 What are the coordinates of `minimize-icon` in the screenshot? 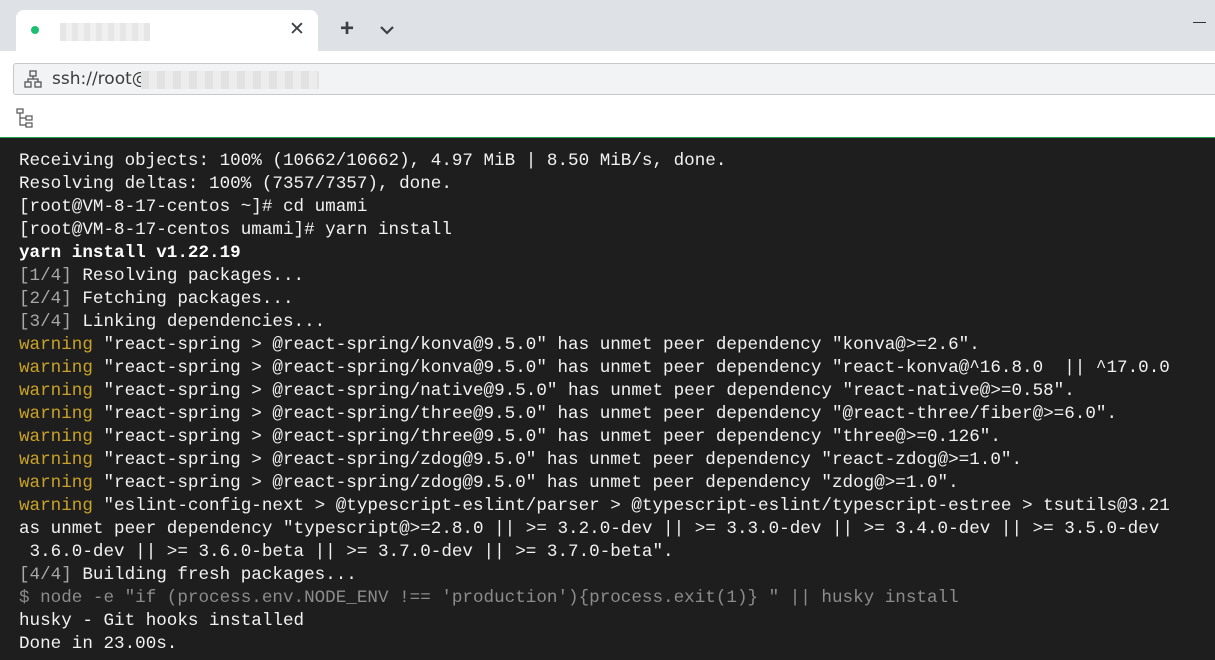 It's located at (1200, 20).